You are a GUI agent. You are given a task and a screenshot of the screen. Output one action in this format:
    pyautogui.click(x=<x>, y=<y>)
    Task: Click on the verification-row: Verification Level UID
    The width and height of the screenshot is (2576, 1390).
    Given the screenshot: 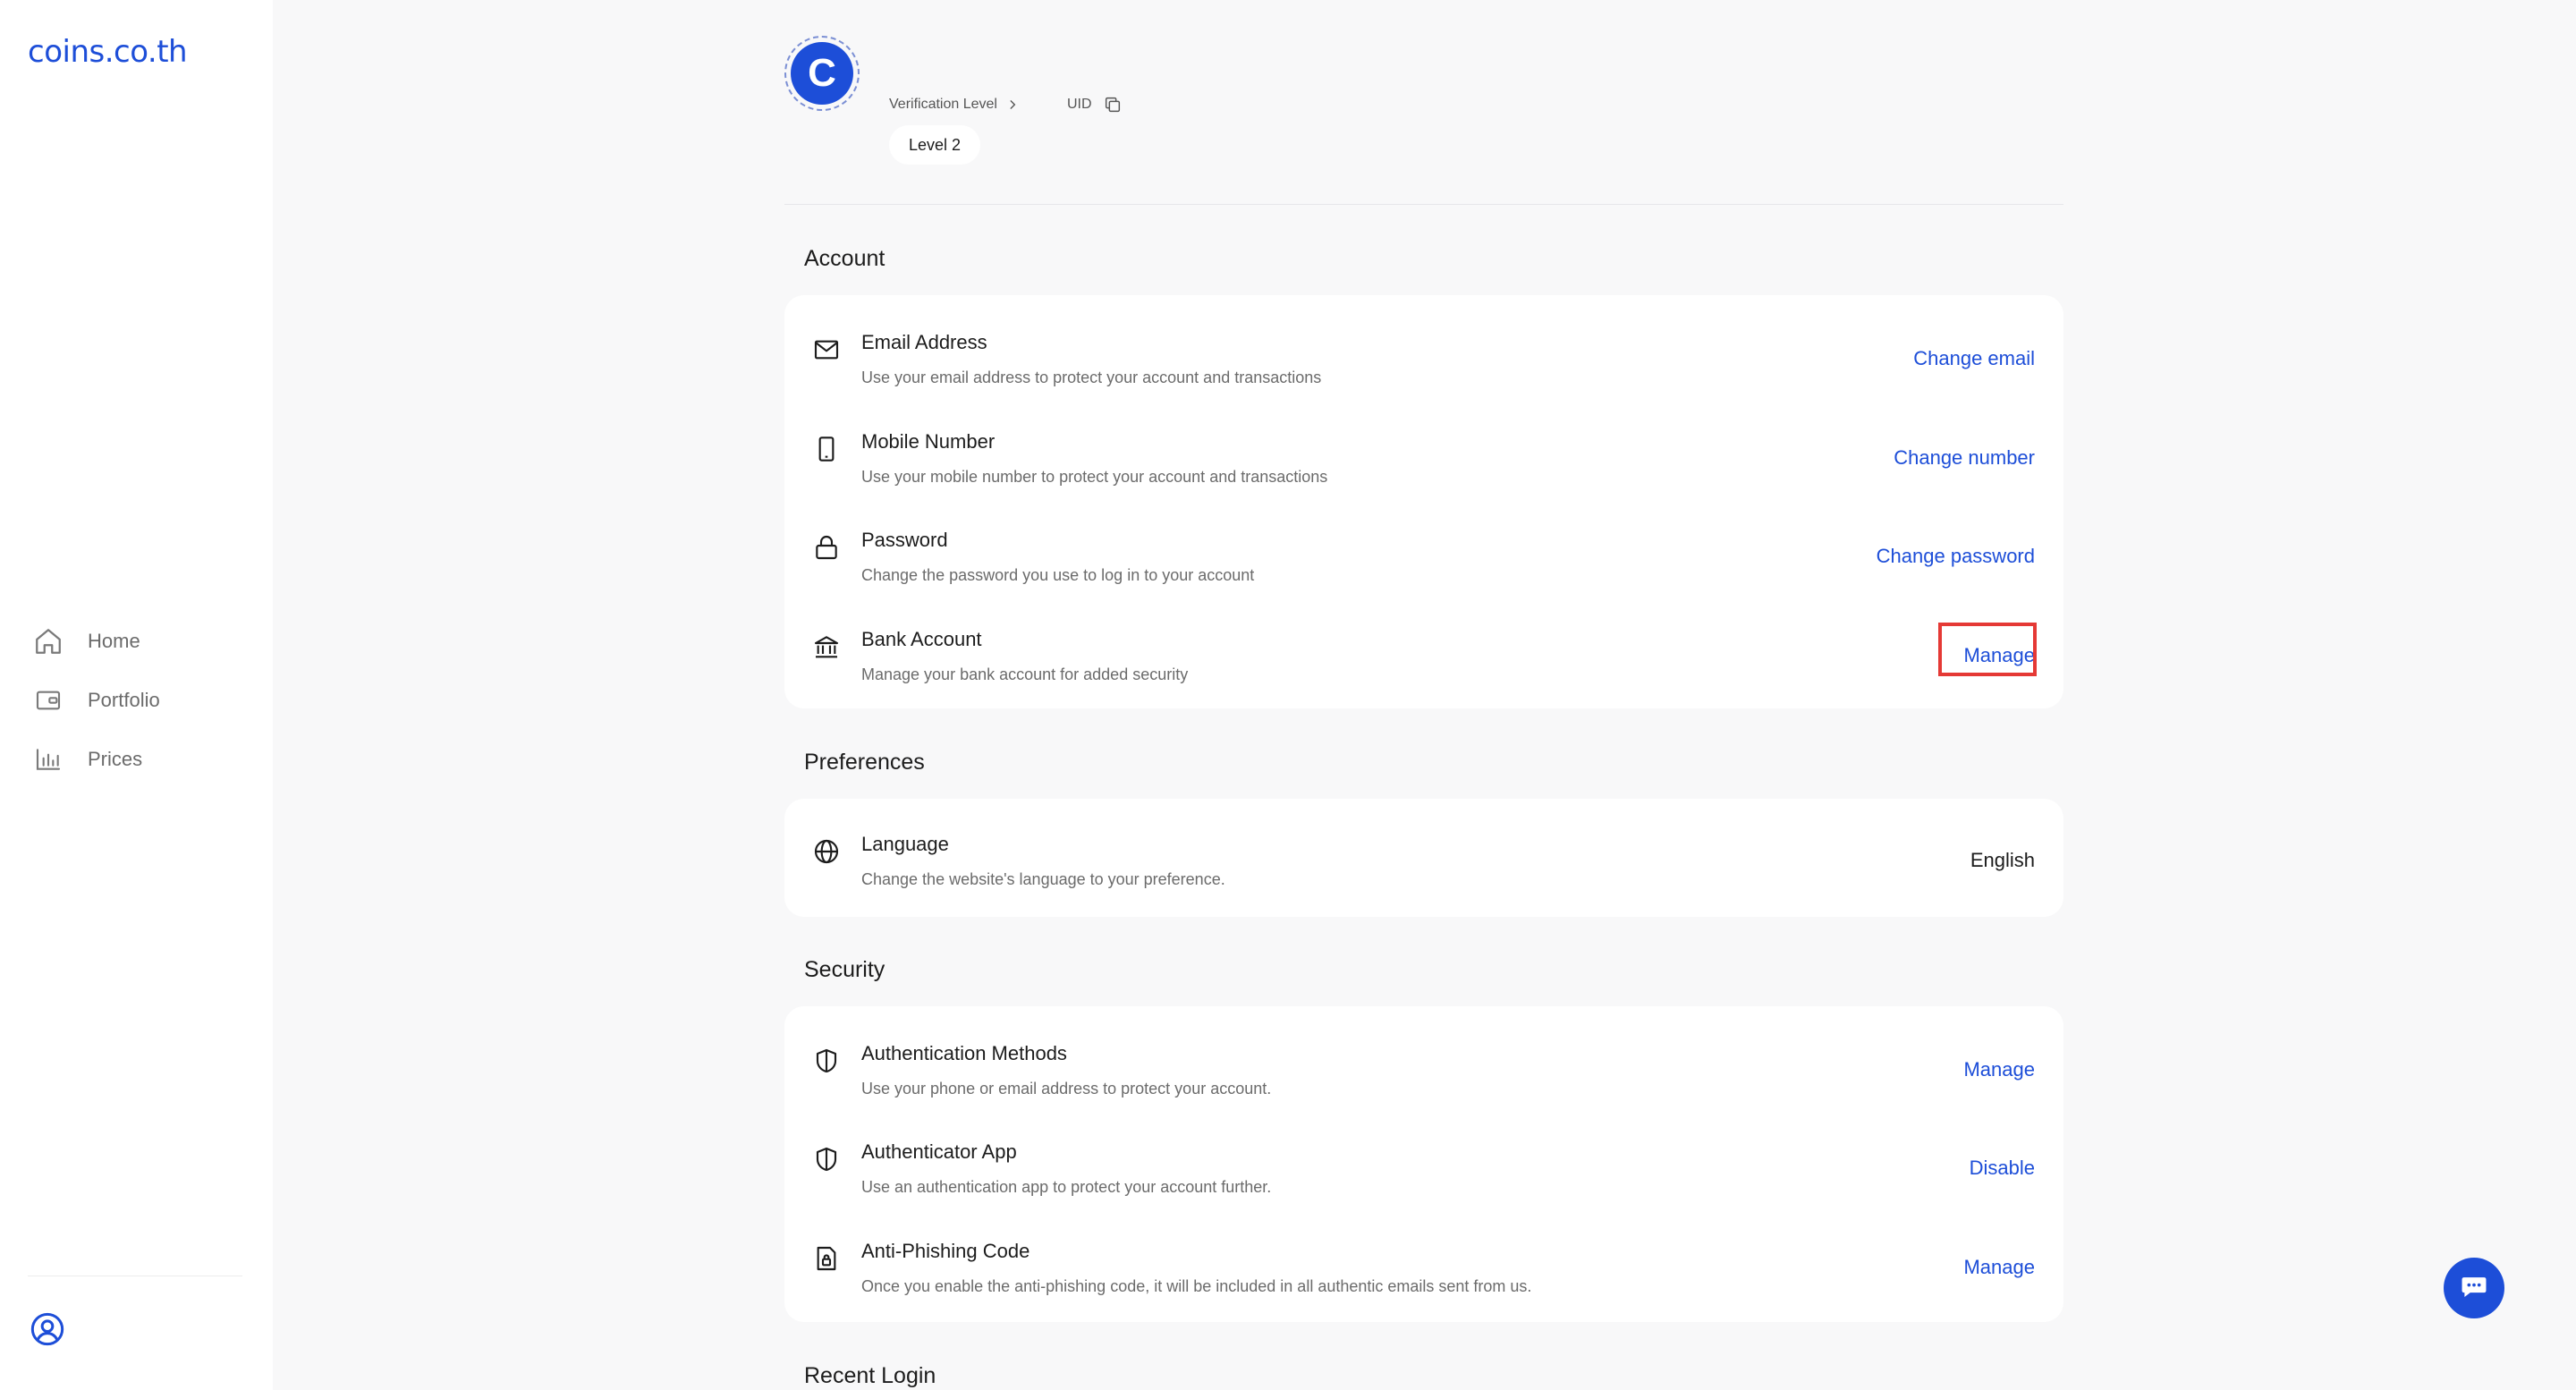 What is the action you would take?
    pyautogui.click(x=1006, y=104)
    